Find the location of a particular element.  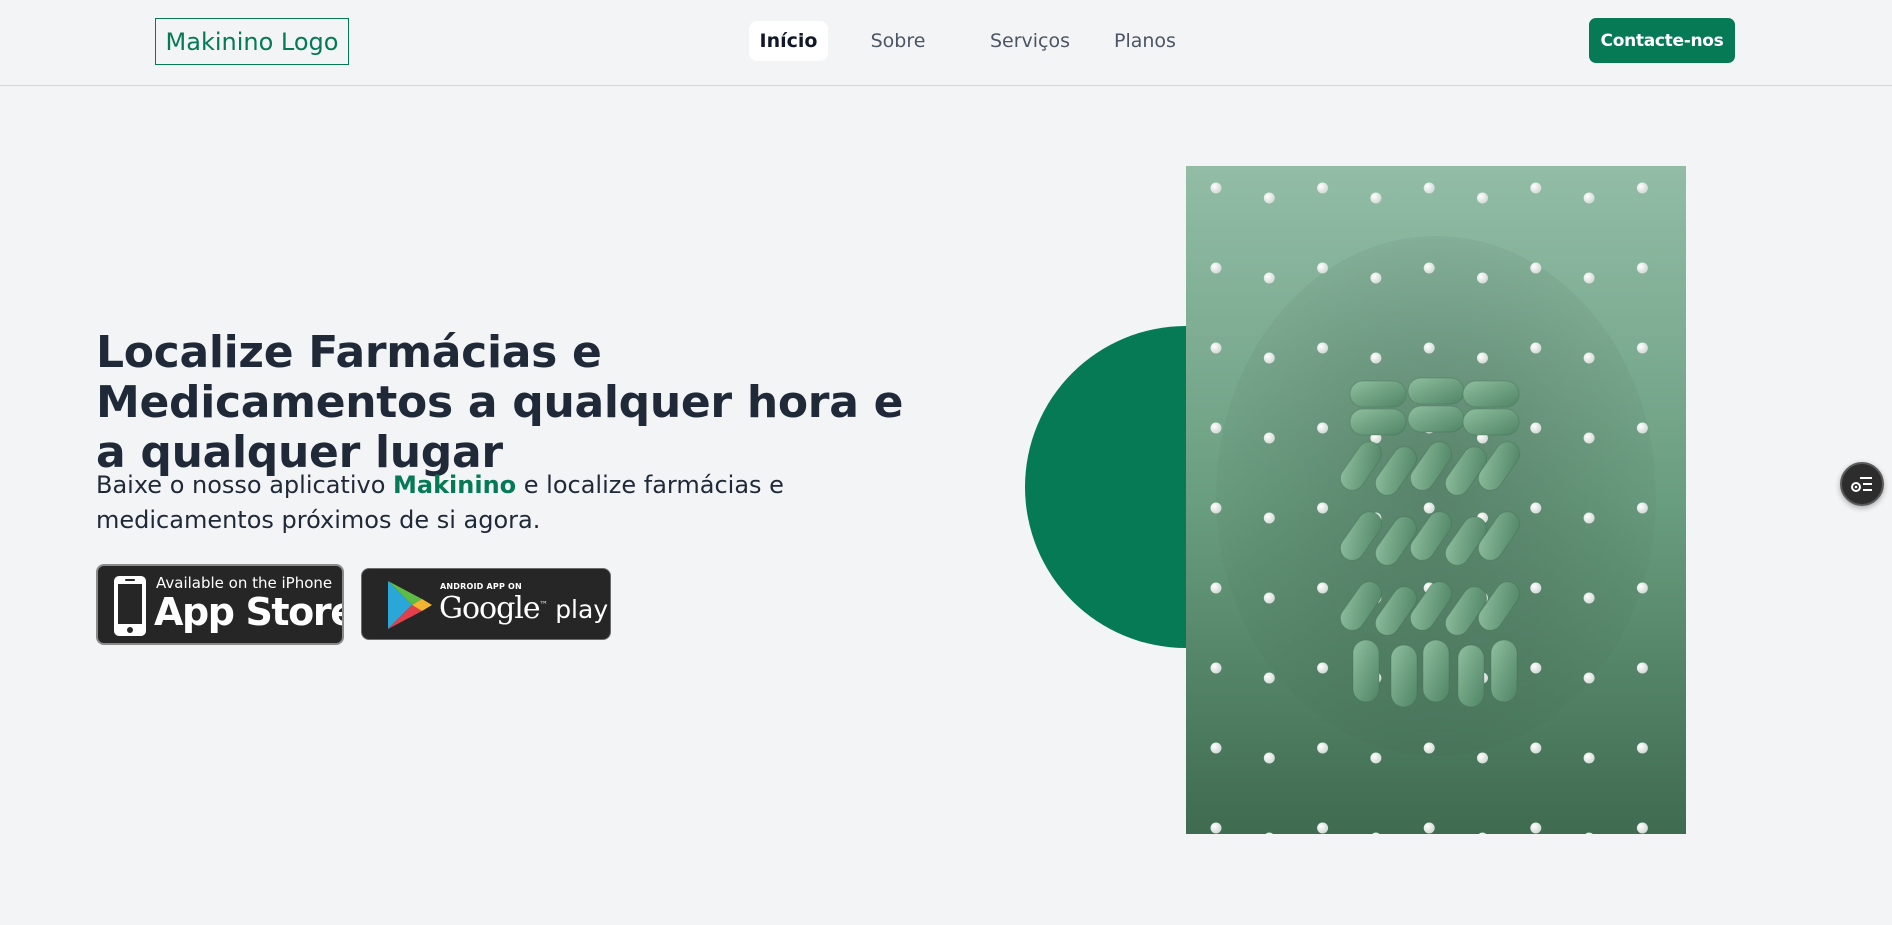

settings-list-icon is located at coordinates (1861, 484).